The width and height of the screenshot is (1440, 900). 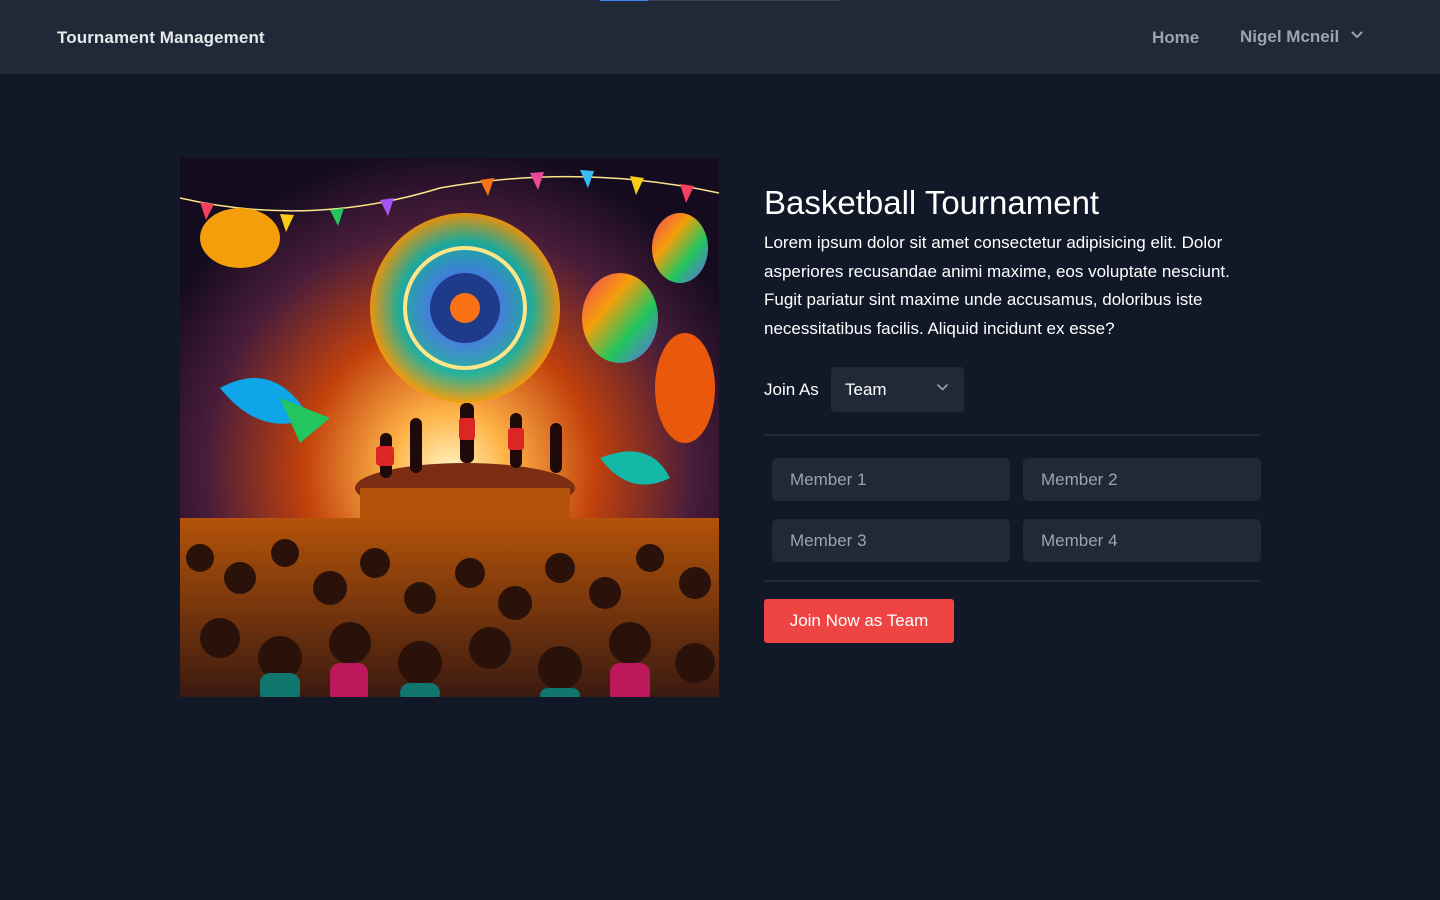 I want to click on join-as-label: Join As, so click(x=791, y=389).